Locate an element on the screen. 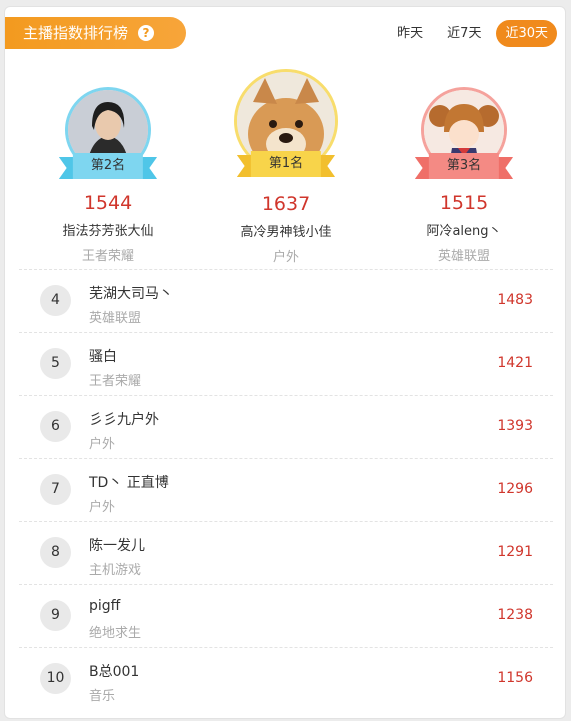  podium-category: 英雄联盟 is located at coordinates (463, 256).